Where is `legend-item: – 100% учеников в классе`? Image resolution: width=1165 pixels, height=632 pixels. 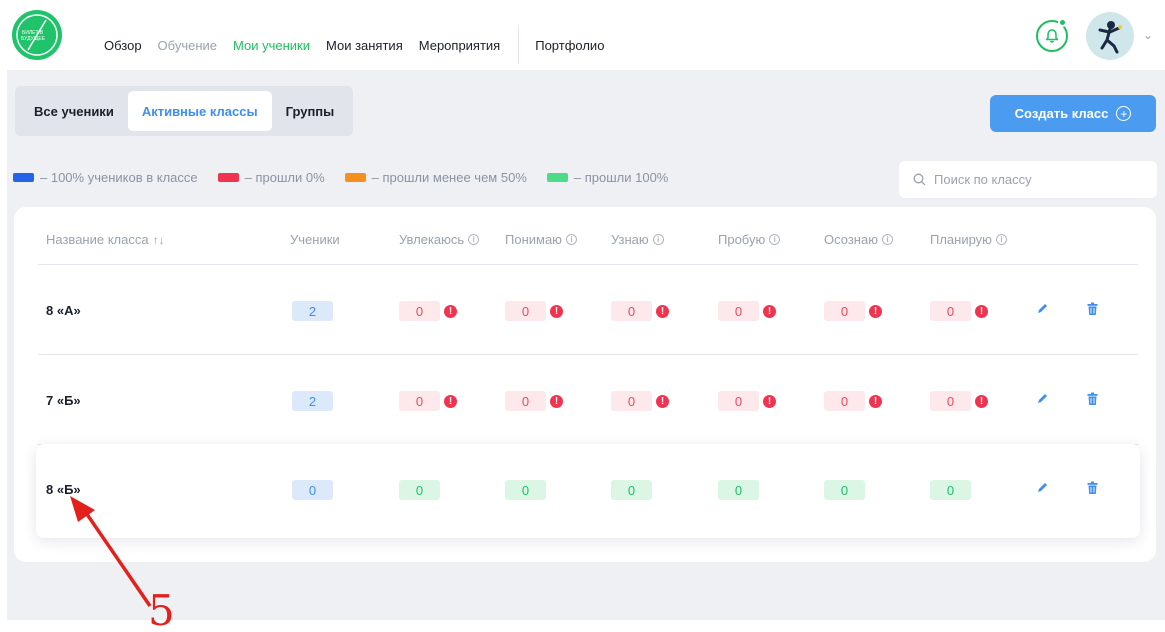 legend-item: – 100% учеников в классе is located at coordinates (105, 177).